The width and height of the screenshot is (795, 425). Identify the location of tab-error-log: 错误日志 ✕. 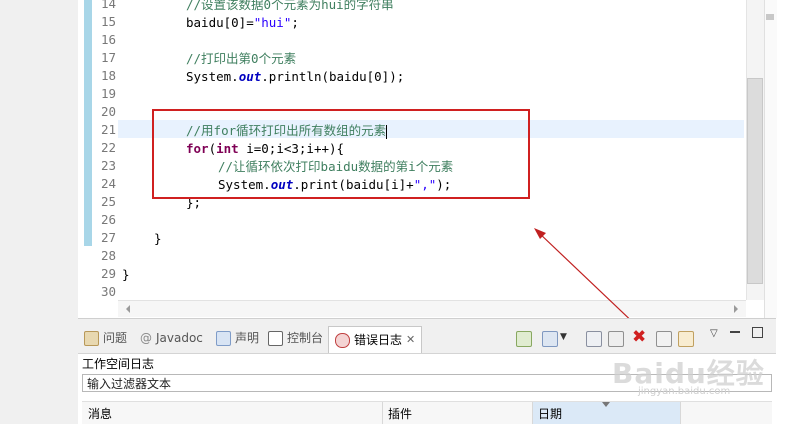
(375, 339).